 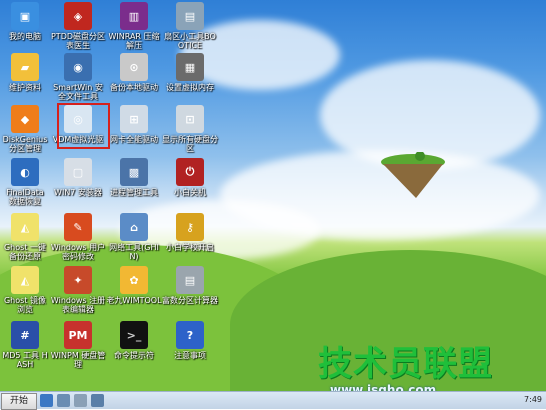 What do you see at coordinates (78, 92) in the screenshot?
I see `desktop-icon-label: SmartWin 安全文件工具` at bounding box center [78, 92].